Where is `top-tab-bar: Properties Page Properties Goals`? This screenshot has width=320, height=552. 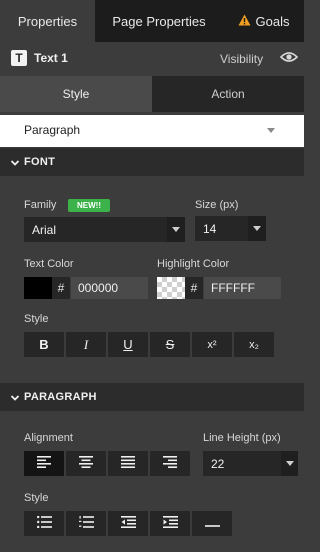
top-tab-bar: Properties Page Properties Goals is located at coordinates (152, 21).